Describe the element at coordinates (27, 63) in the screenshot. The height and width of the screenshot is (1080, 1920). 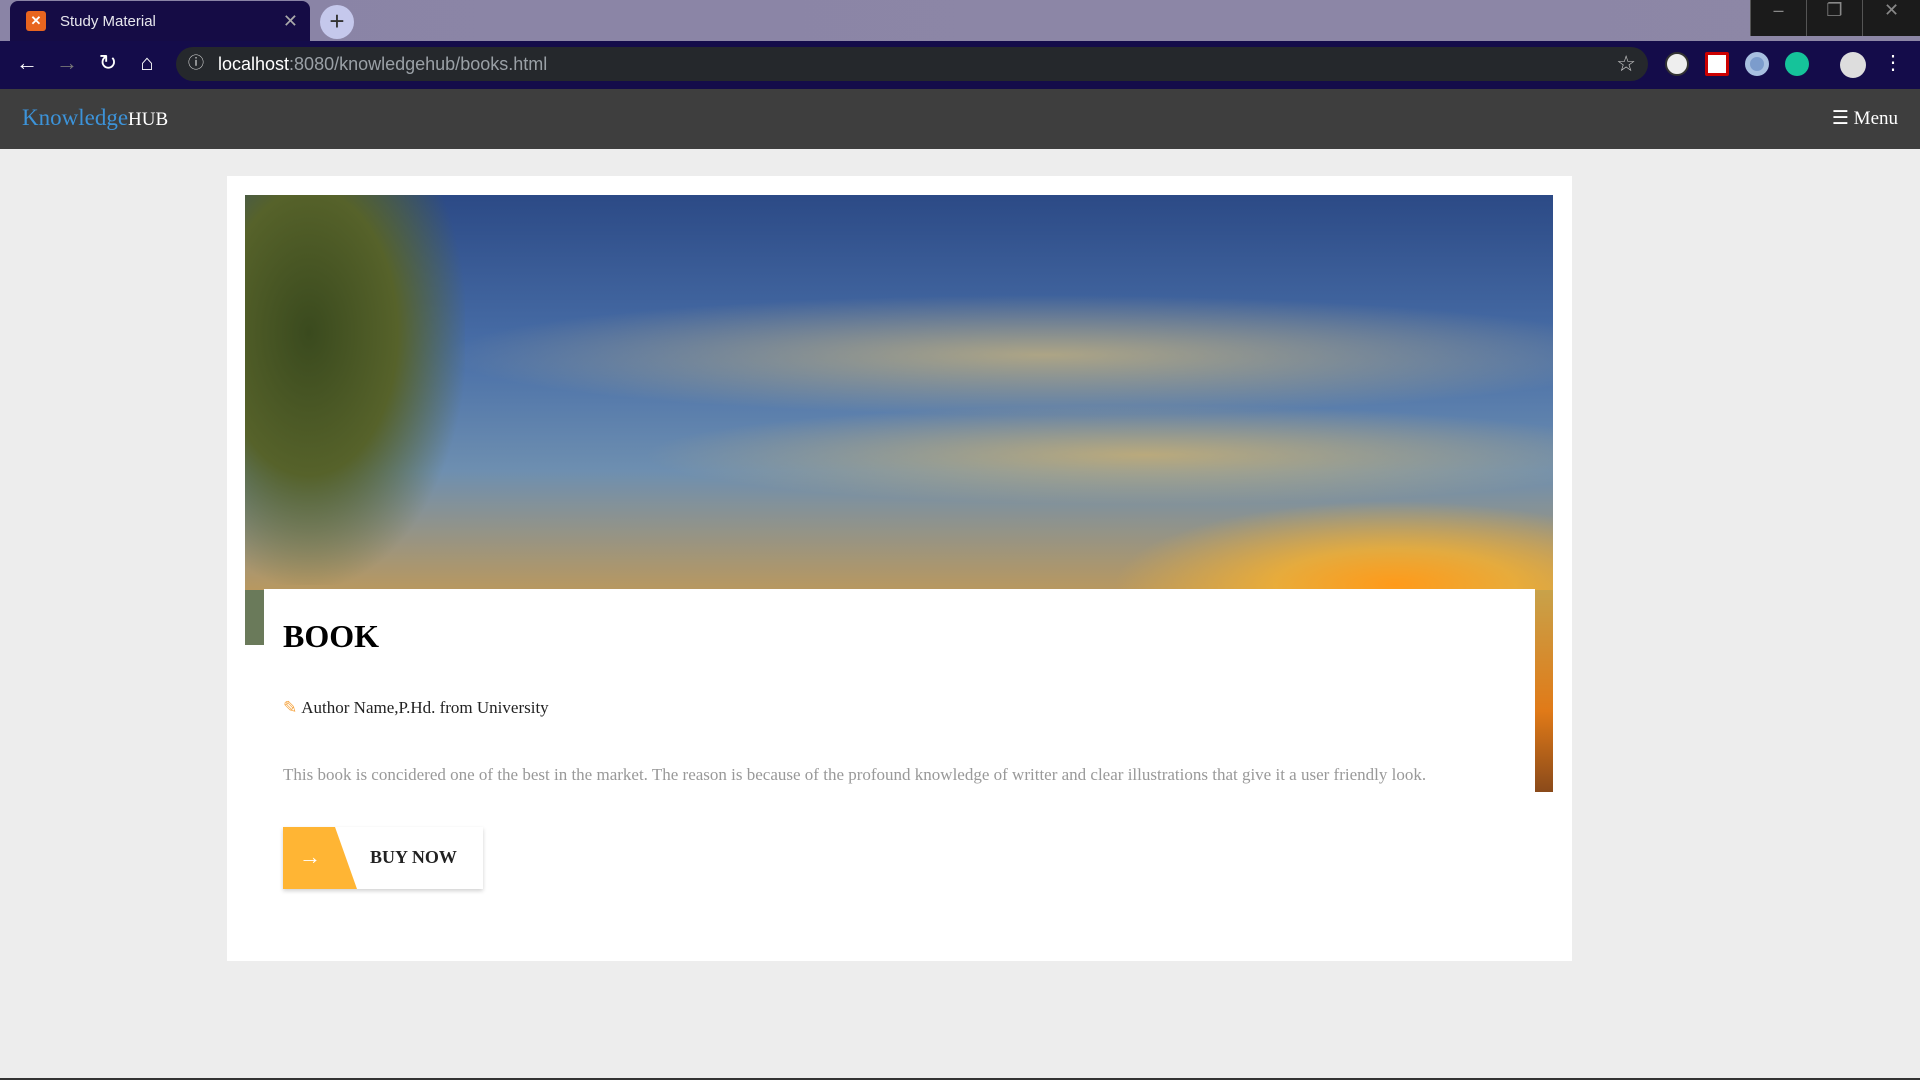
I see `back-icon: ←` at that location.